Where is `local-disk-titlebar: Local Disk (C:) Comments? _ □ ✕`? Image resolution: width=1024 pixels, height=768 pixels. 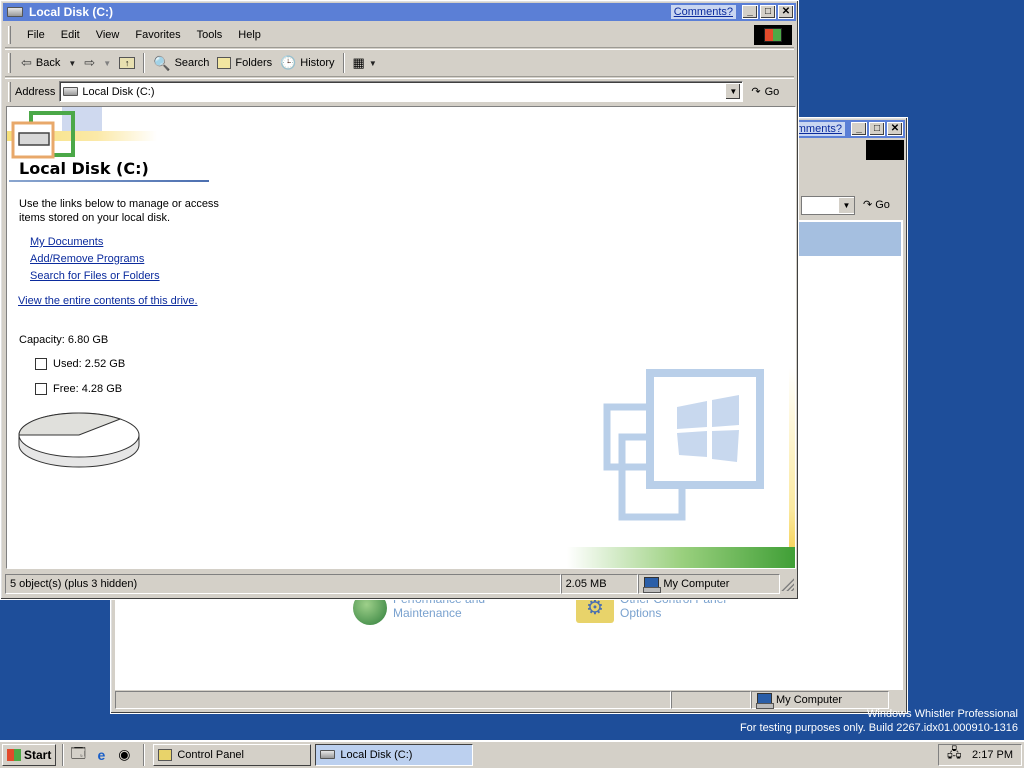
local-disk-titlebar: Local Disk (C:) Comments? _ □ ✕ is located at coordinates (399, 12).